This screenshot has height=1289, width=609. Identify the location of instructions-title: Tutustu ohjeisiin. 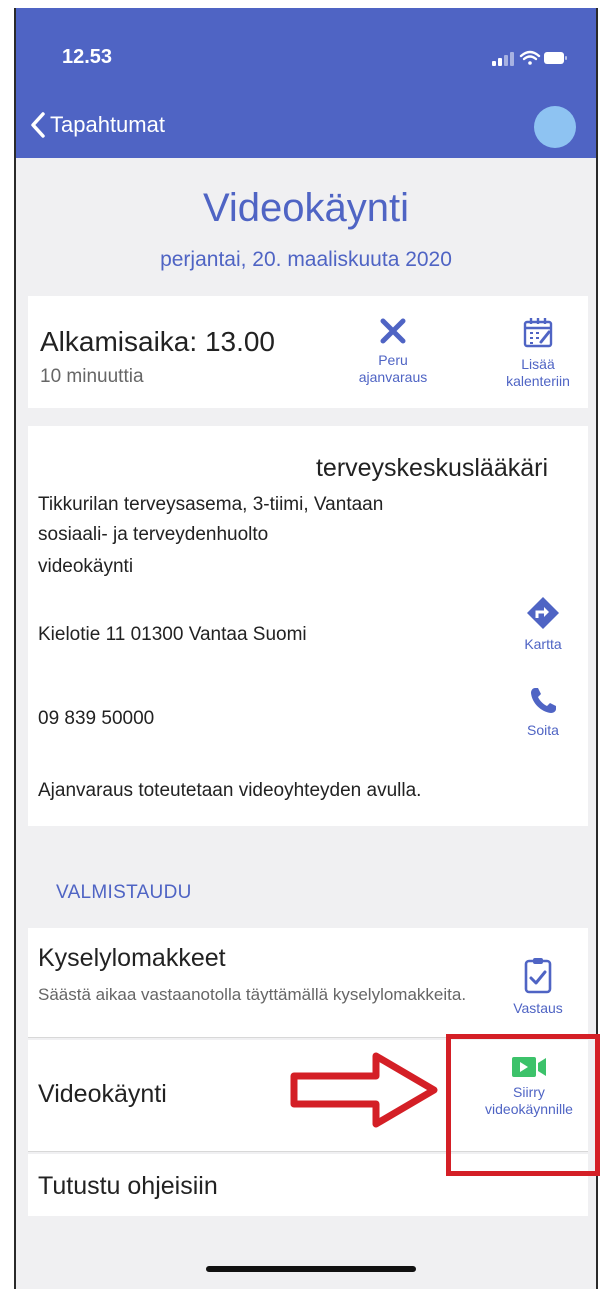
(128, 1186).